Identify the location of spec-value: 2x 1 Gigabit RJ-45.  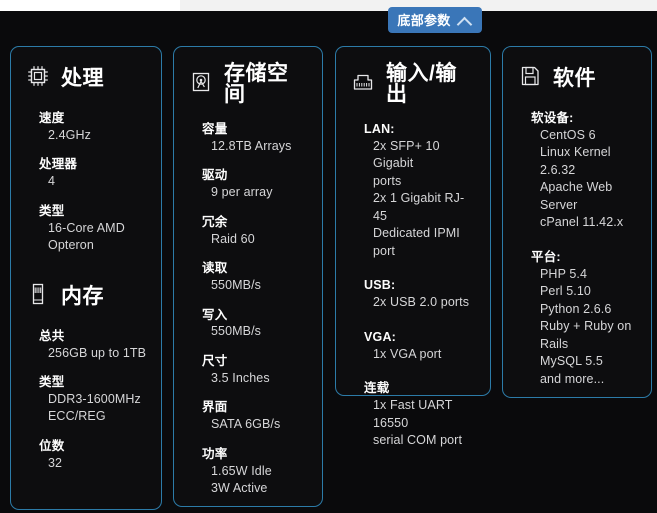
(419, 207).